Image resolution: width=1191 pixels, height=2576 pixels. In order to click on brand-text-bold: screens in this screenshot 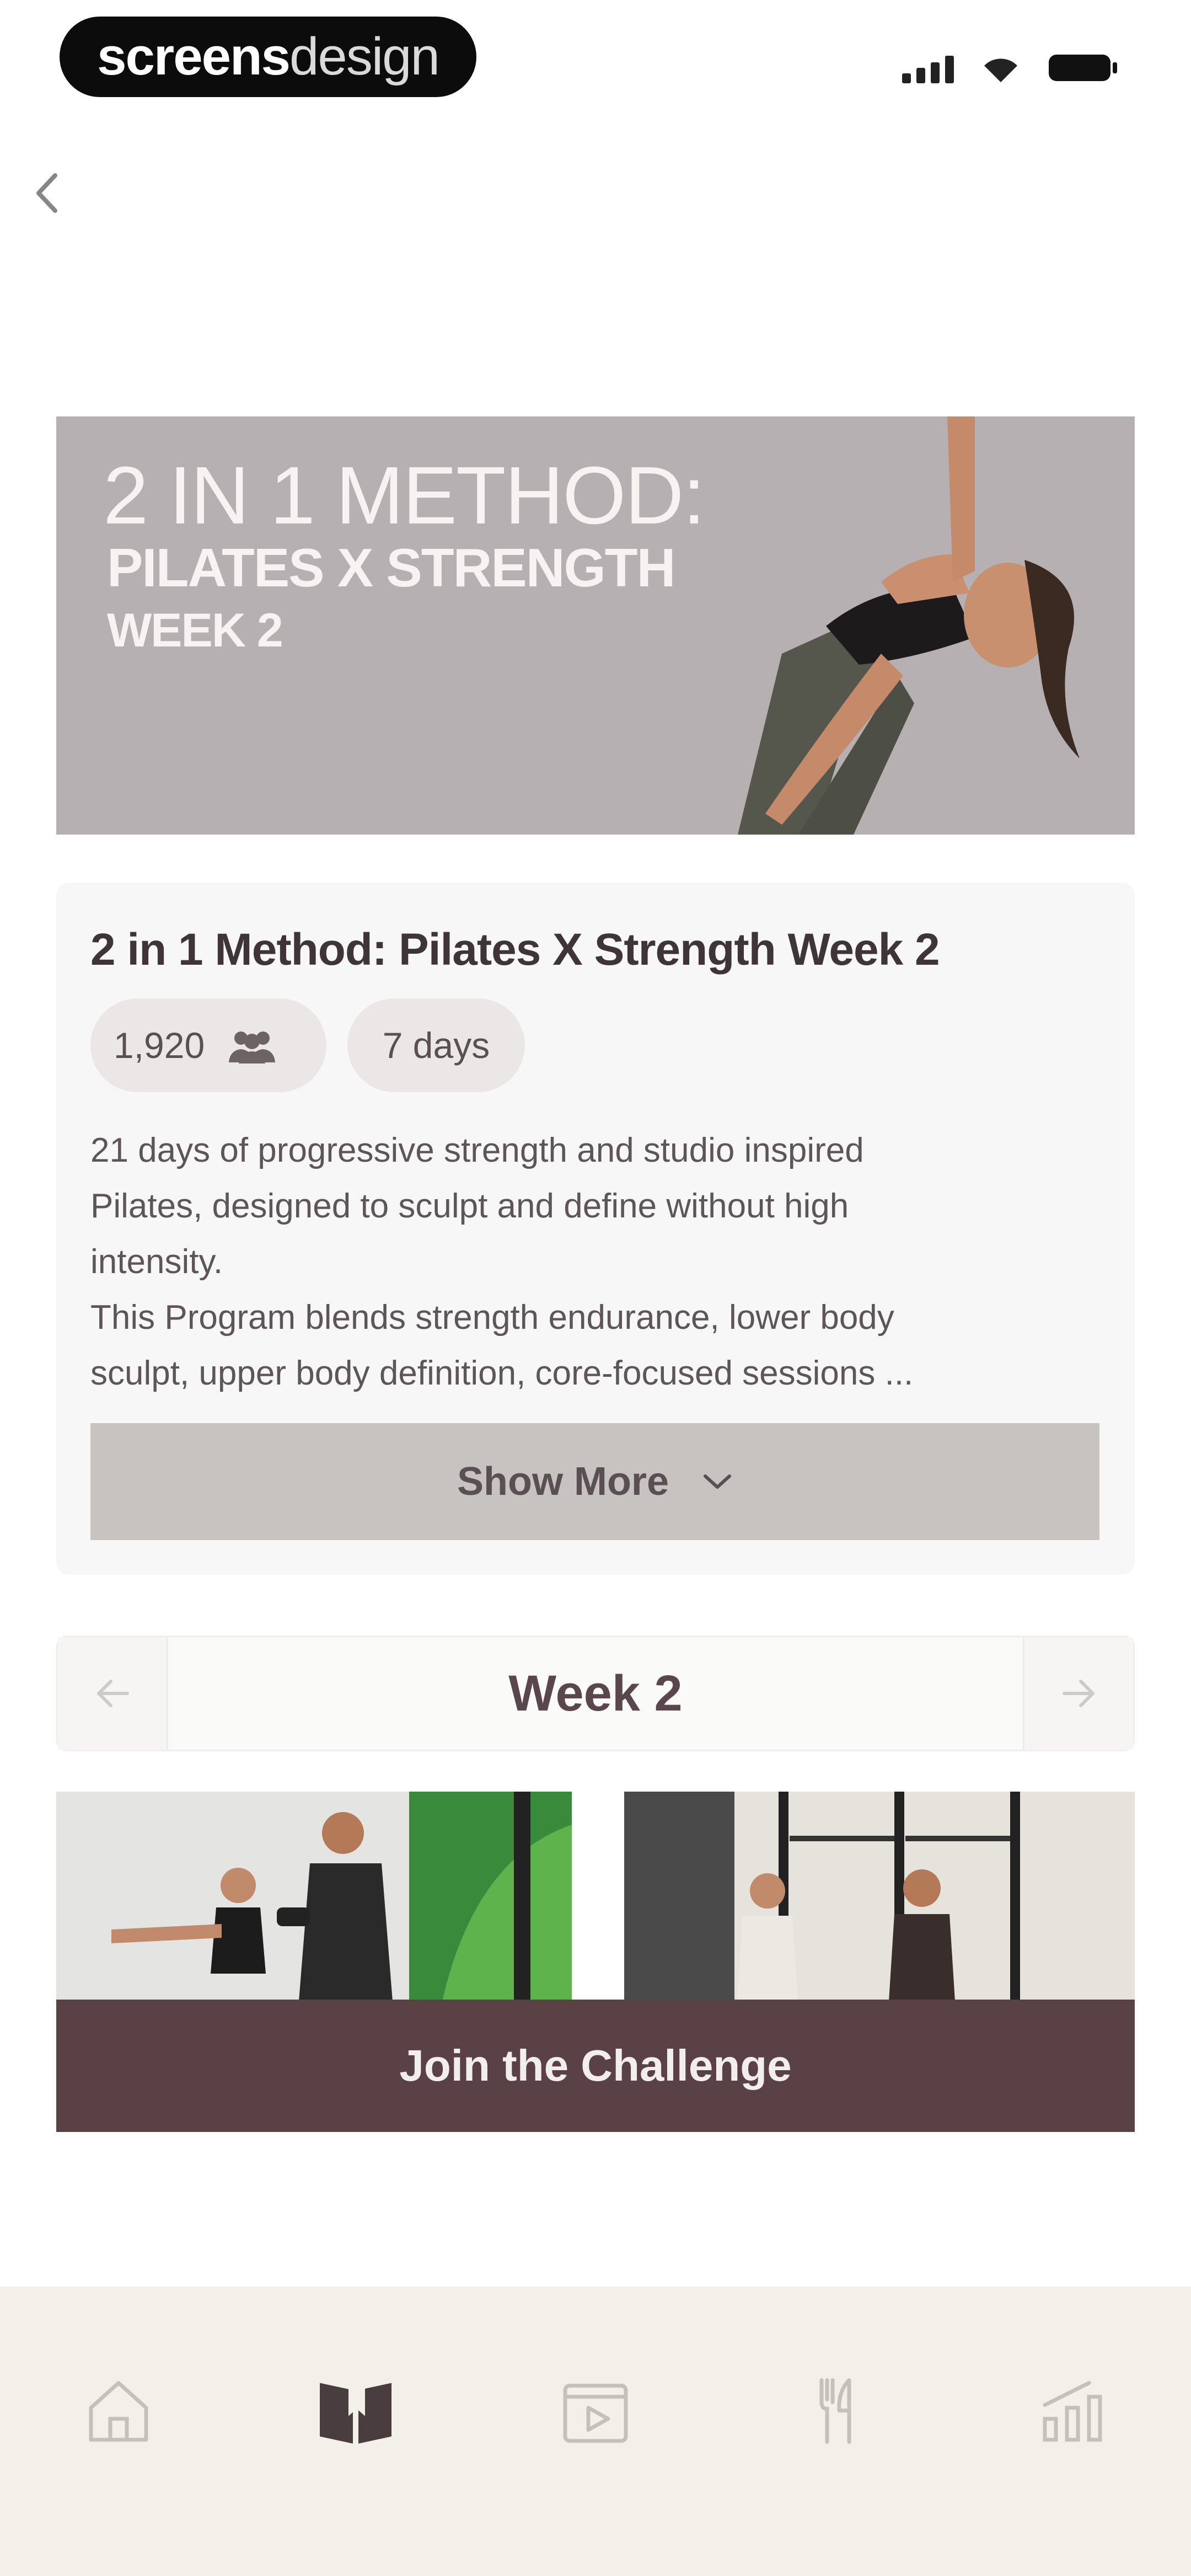, I will do `click(194, 56)`.